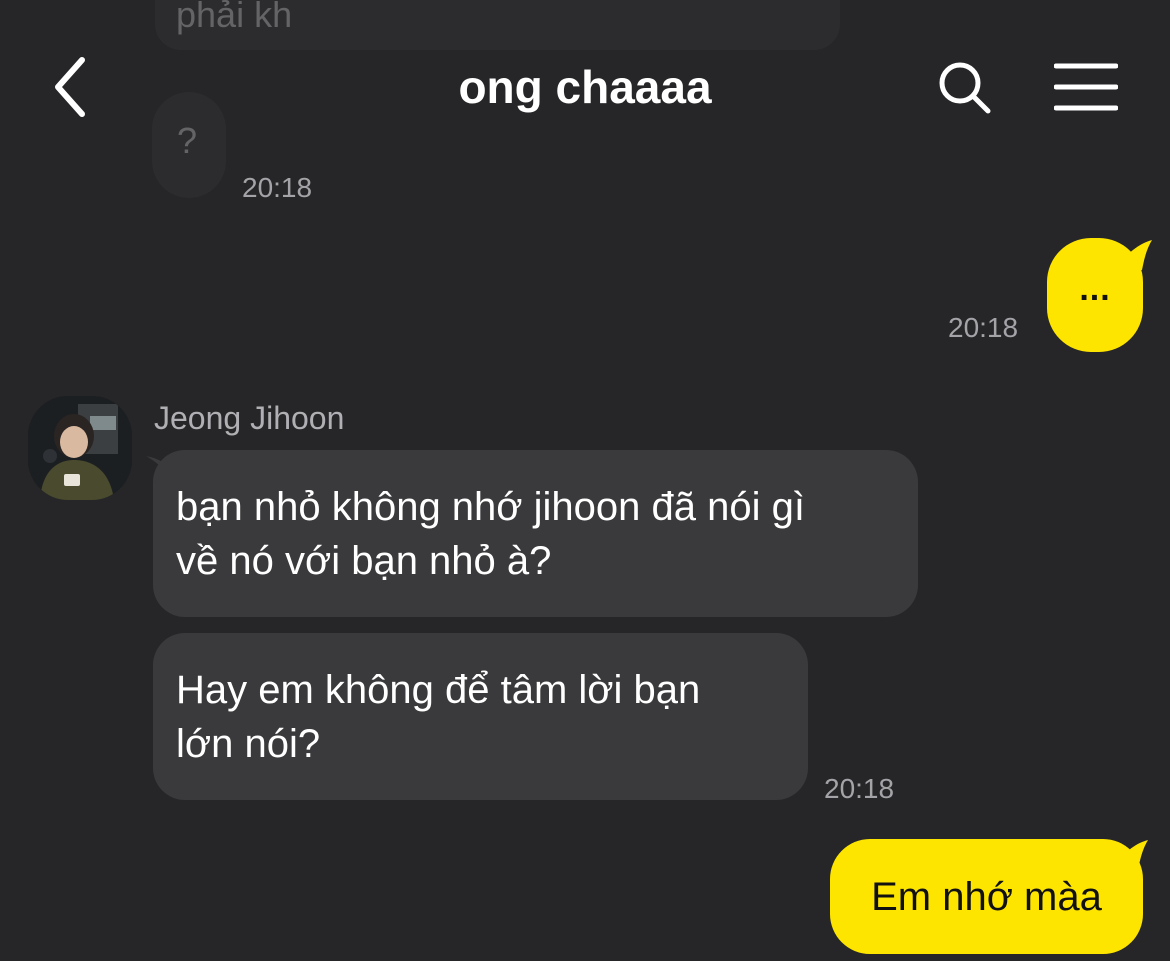  I want to click on search-icon, so click(965, 88).